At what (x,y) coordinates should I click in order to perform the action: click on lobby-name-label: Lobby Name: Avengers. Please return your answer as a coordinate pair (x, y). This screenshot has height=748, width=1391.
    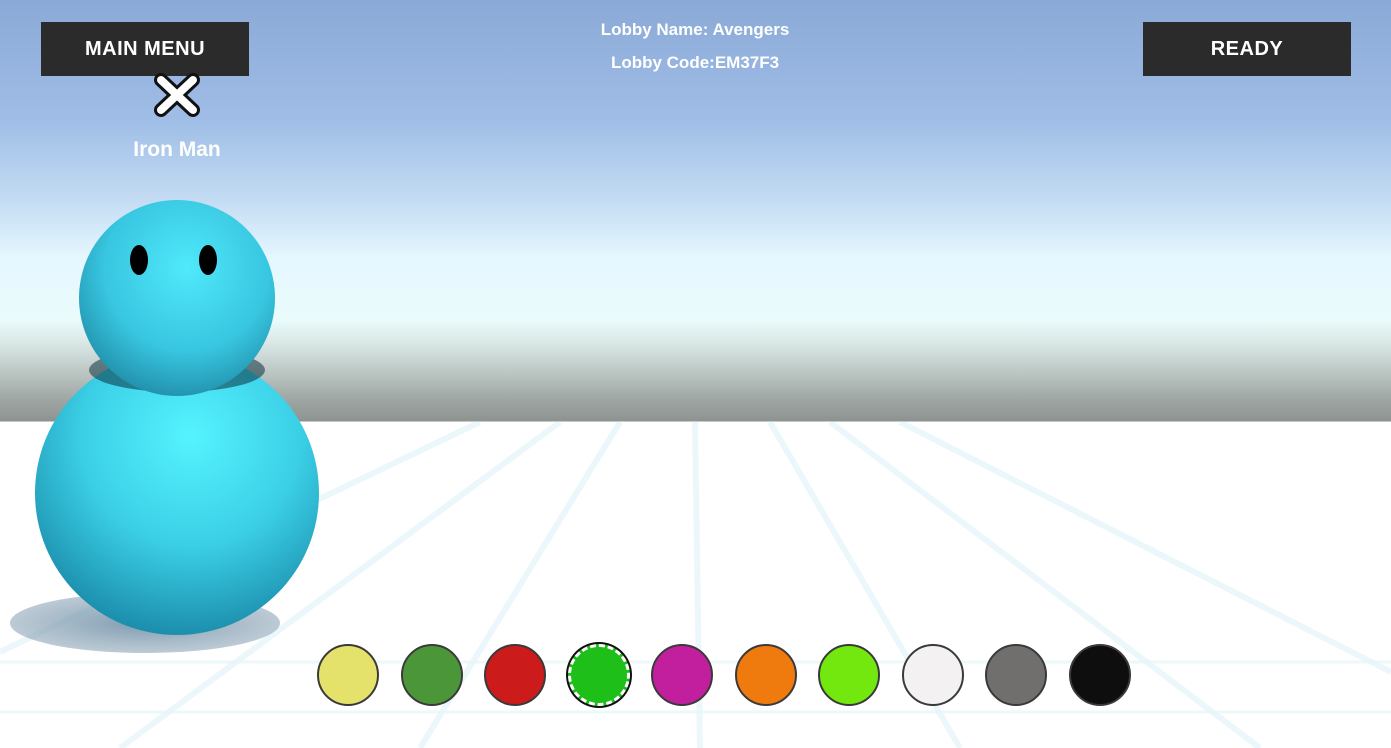
    Looking at the image, I should click on (695, 29).